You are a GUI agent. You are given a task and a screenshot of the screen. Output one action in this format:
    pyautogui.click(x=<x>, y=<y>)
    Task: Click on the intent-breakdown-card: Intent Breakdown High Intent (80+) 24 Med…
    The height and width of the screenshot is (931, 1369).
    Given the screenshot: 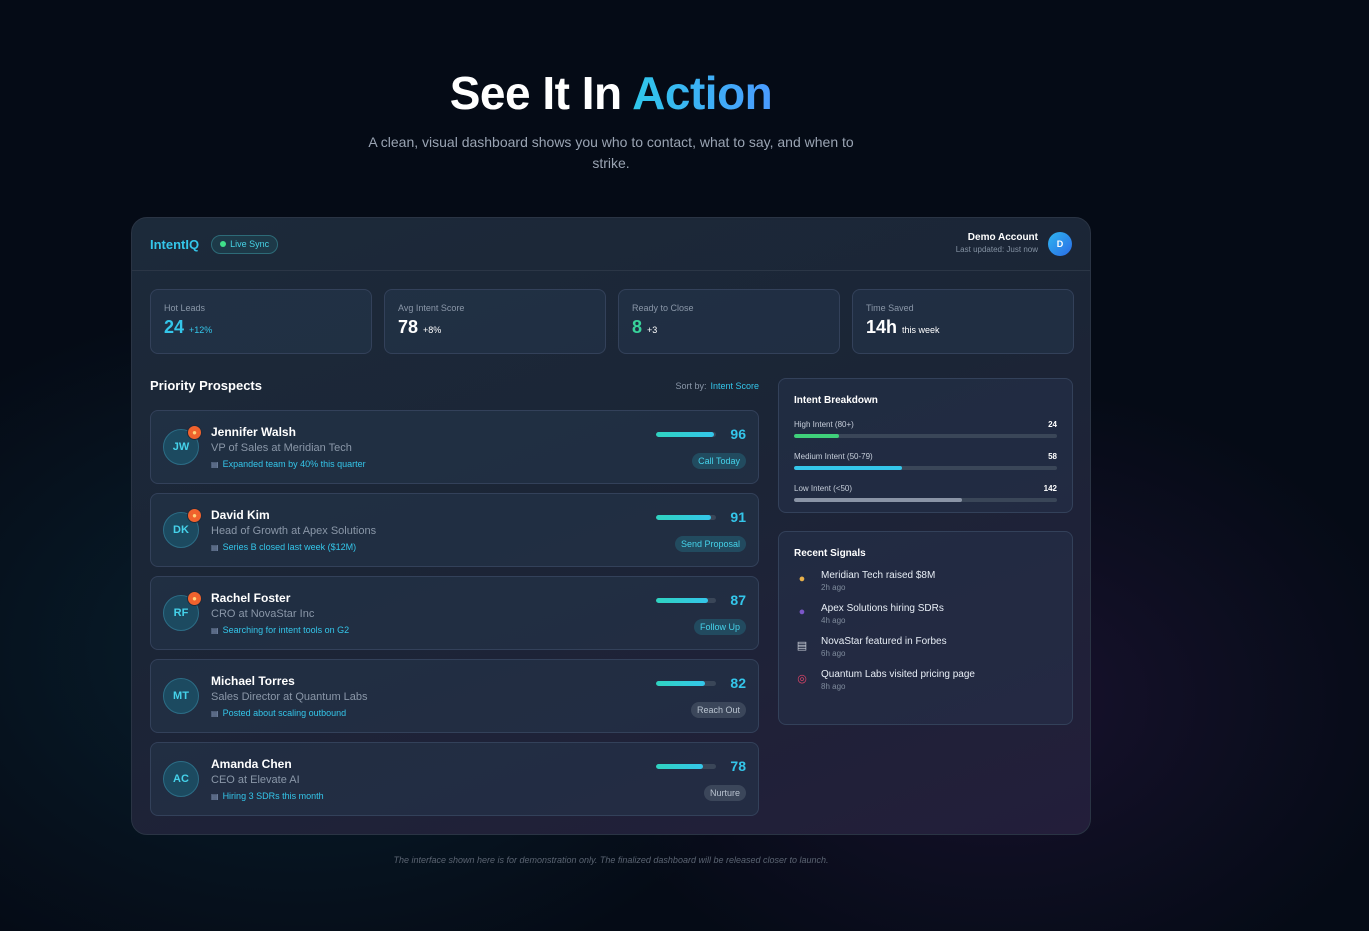 What is the action you would take?
    pyautogui.click(x=925, y=445)
    